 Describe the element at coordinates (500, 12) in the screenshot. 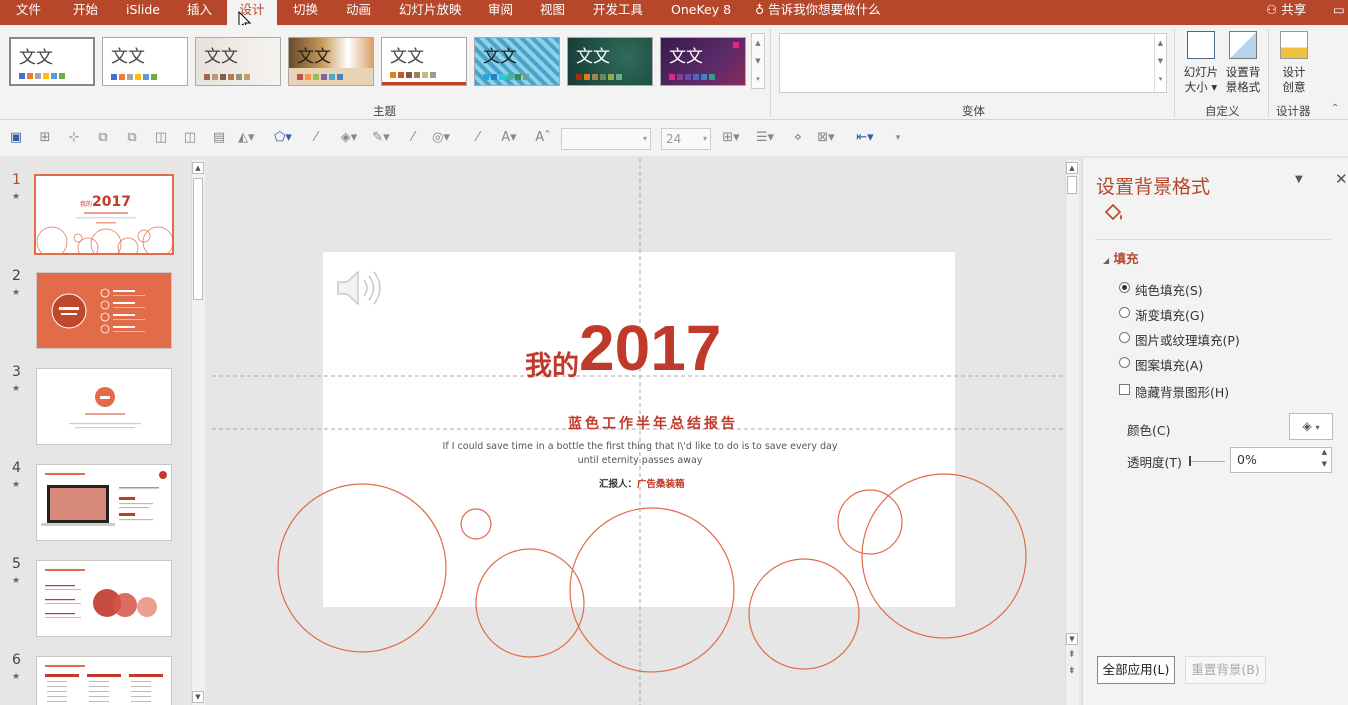

I see `tab-review: 审阅` at that location.